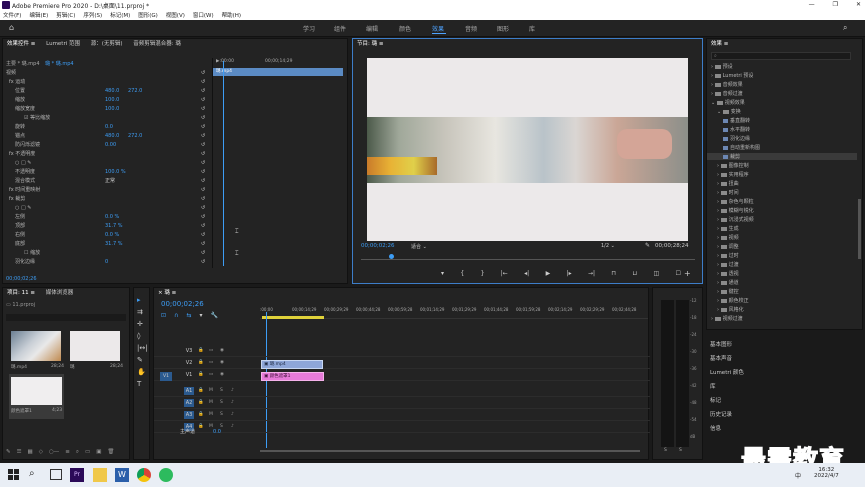 Image resolution: width=865 pixels, height=487 pixels. I want to click on effects-tree-item: › 透视, so click(782, 273).